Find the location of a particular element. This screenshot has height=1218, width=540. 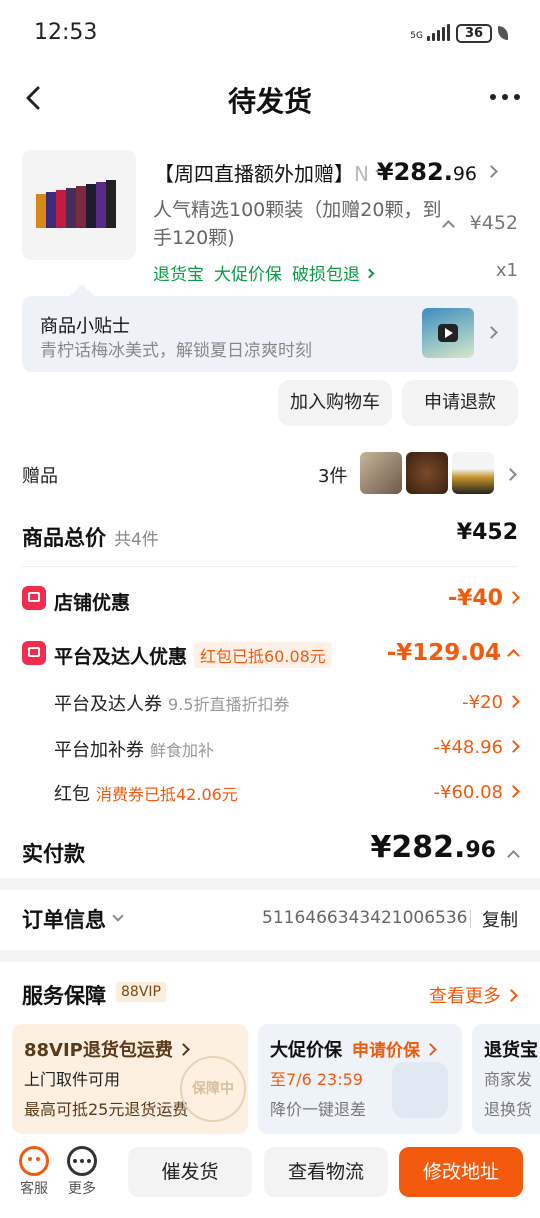

paid-value: ¥282.96 is located at coordinates (433, 847).